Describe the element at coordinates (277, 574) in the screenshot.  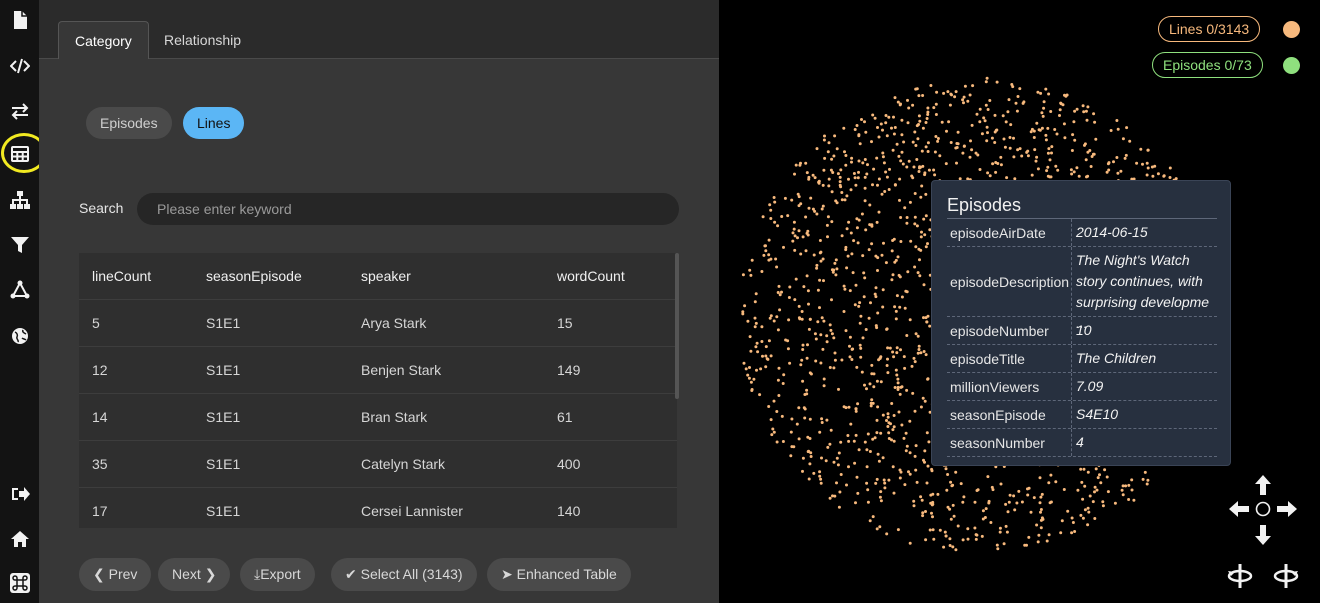
I see `export-button: ⤓Export` at that location.